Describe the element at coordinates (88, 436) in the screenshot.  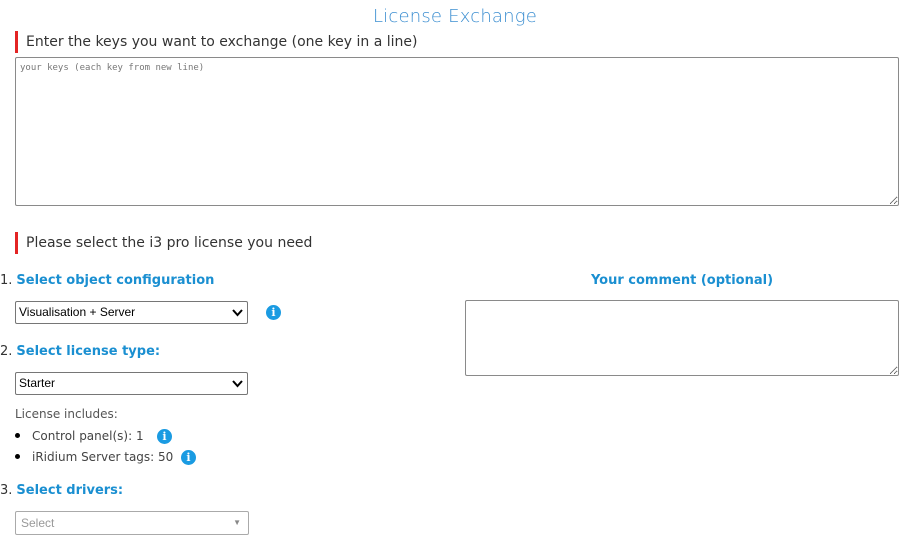
I see `include-text: Control panel(s): 1` at that location.